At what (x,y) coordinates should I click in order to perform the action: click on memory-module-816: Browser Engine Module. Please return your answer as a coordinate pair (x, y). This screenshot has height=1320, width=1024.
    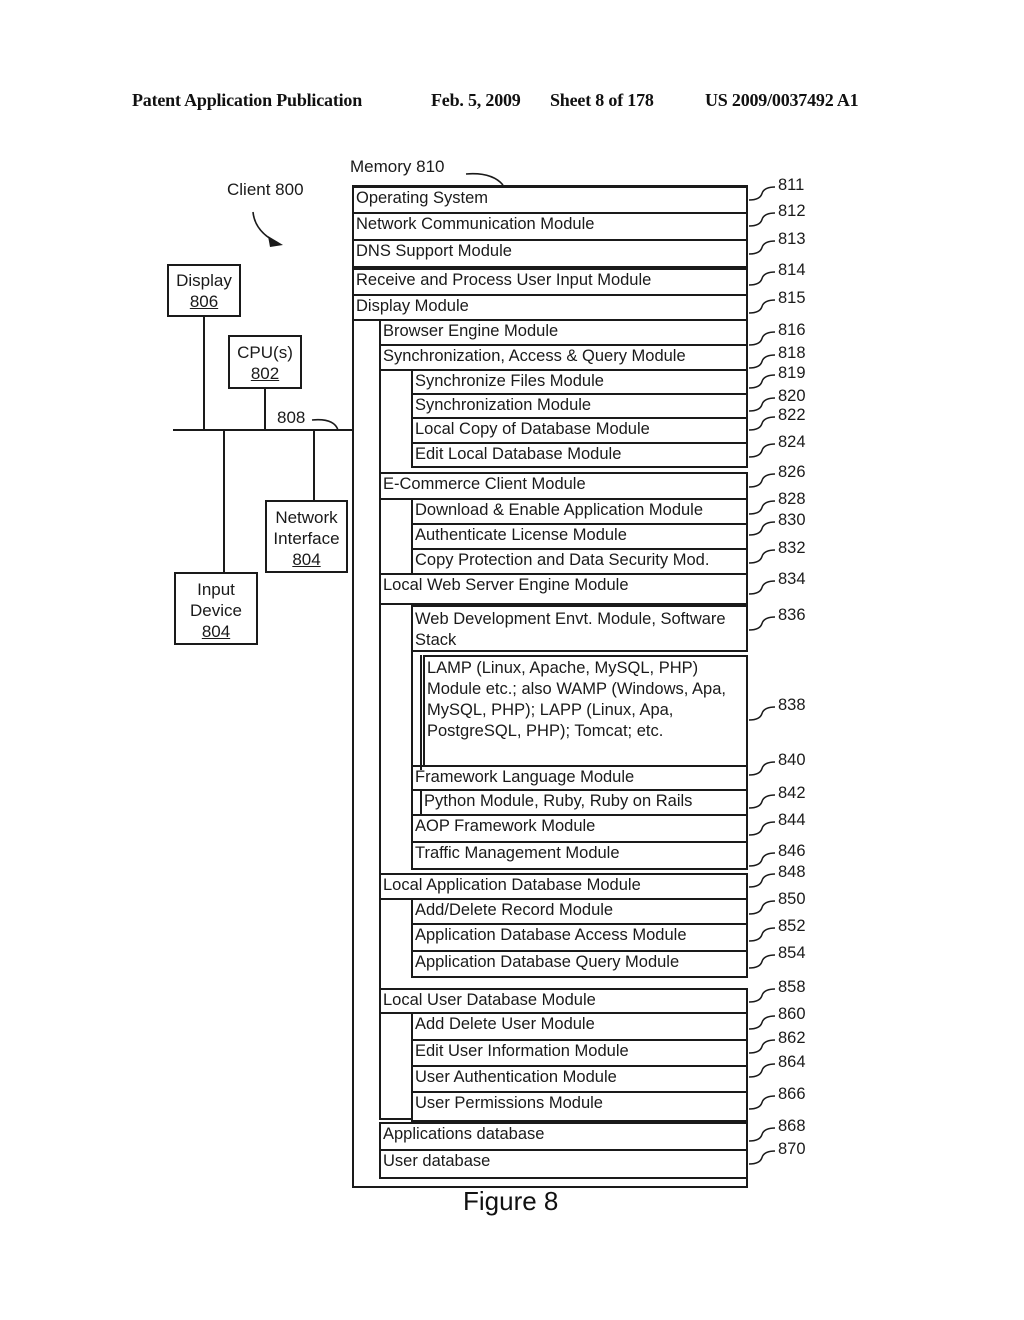
    Looking at the image, I should click on (563, 332).